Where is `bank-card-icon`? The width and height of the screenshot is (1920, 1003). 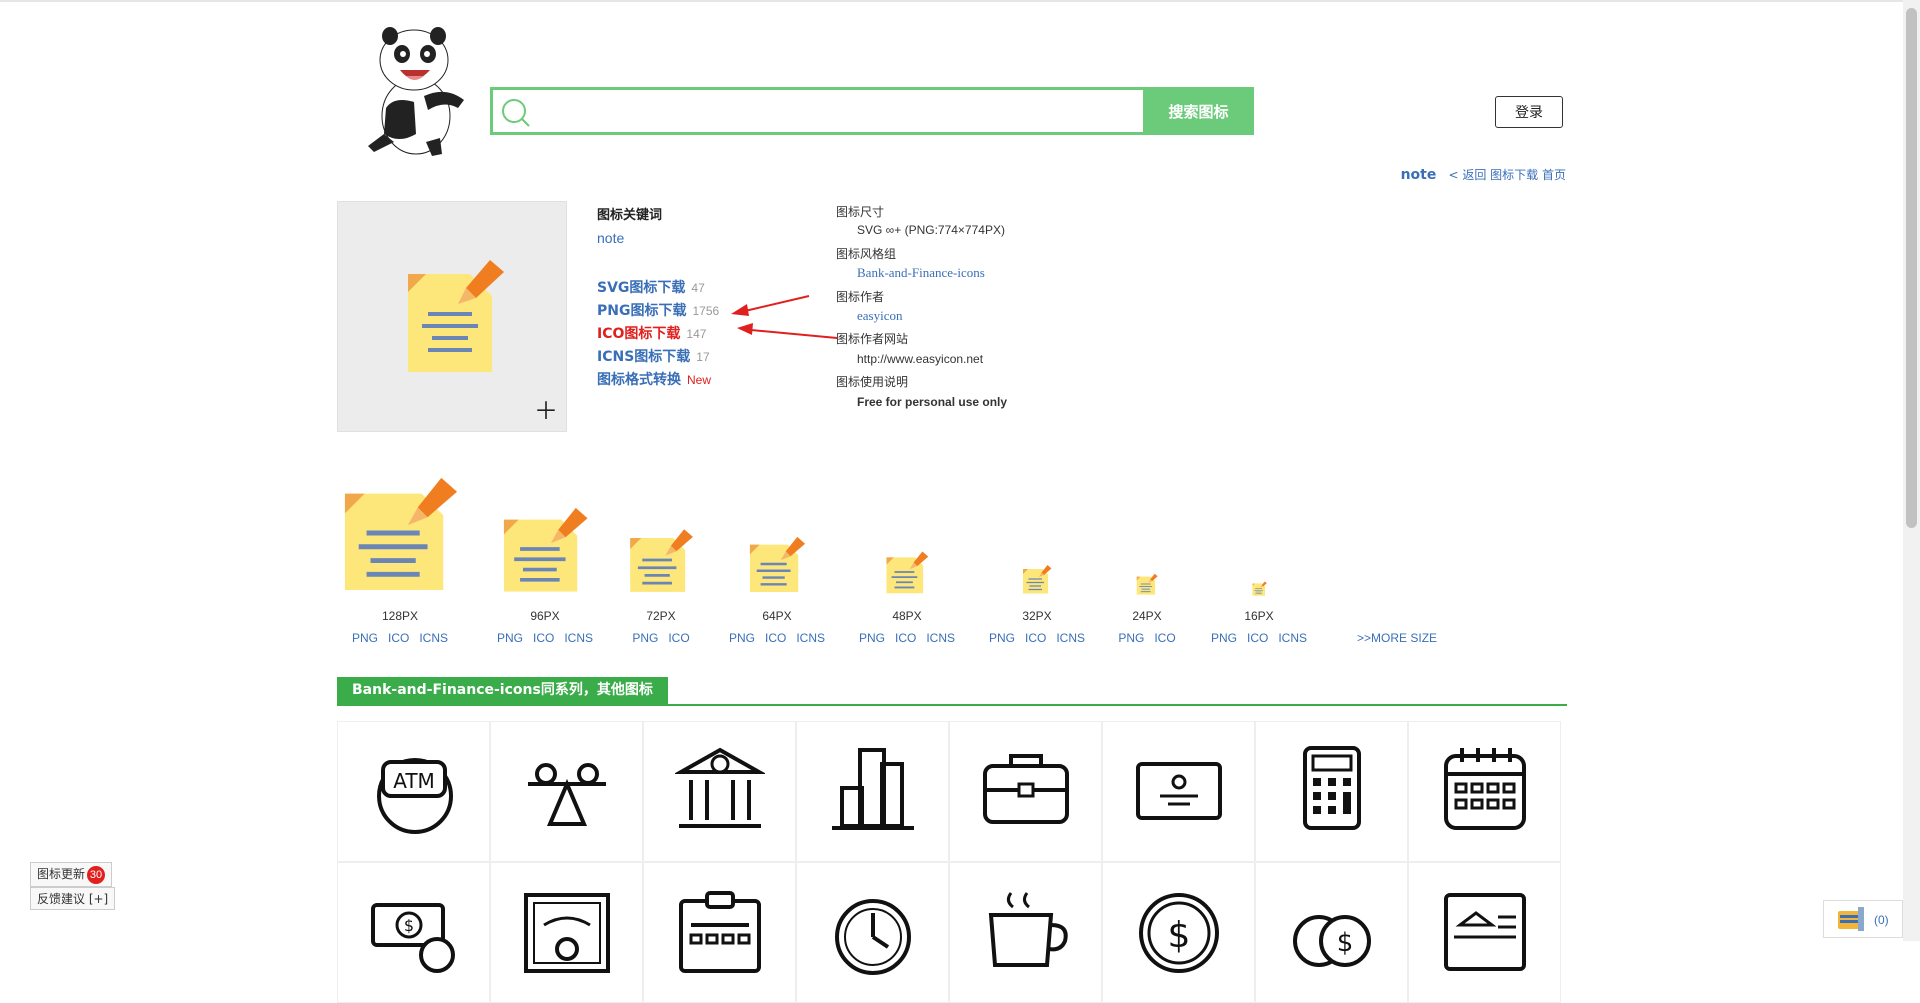 bank-card-icon is located at coordinates (1485, 932).